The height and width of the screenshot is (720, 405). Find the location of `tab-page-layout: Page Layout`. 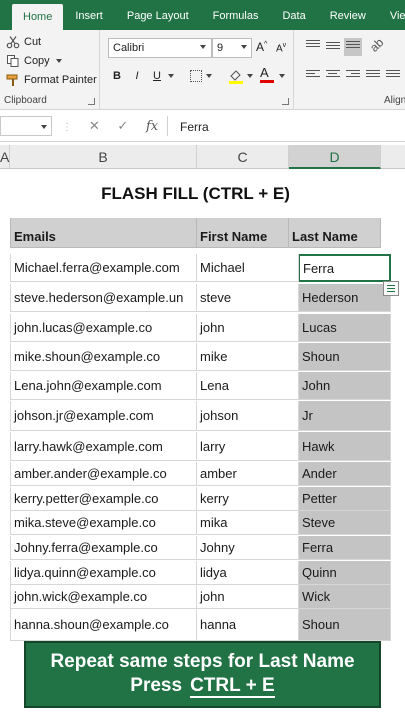

tab-page-layout: Page Layout is located at coordinates (158, 15).